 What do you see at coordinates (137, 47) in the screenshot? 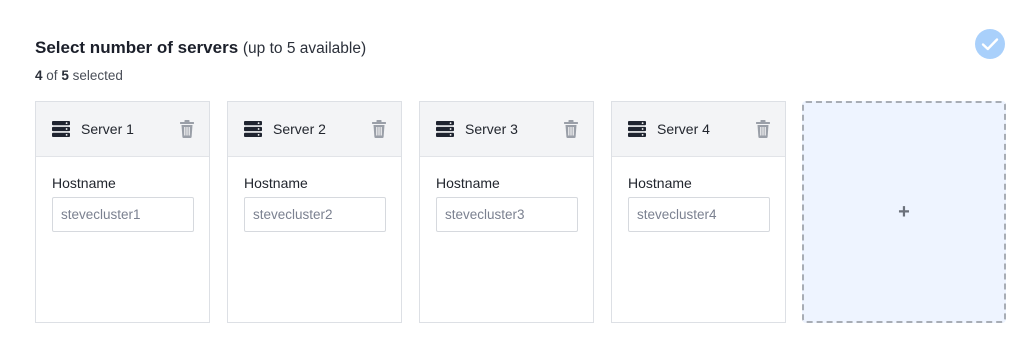
I see `title-text: Select number of servers` at bounding box center [137, 47].